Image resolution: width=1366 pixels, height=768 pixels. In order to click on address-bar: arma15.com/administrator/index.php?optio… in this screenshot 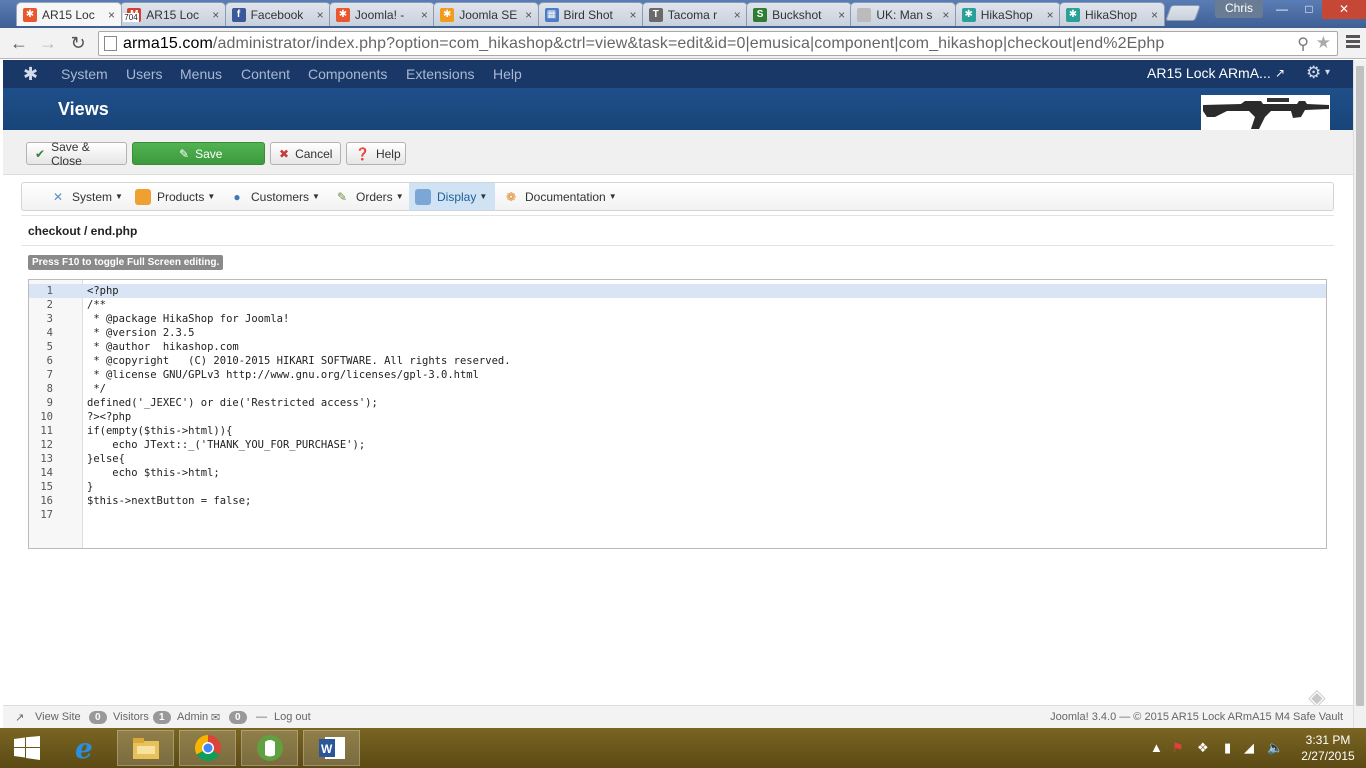, I will do `click(718, 43)`.